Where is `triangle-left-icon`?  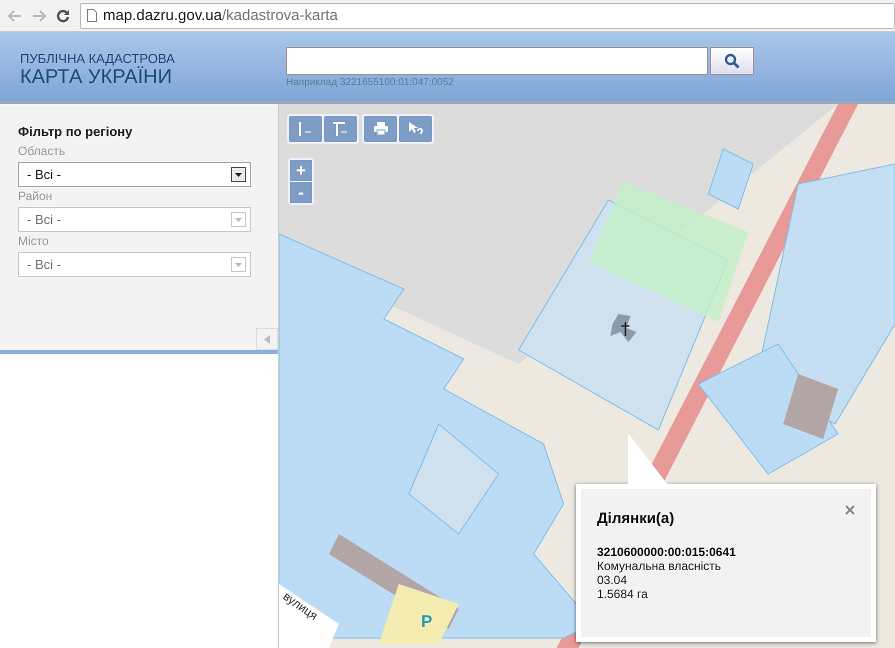
triangle-left-icon is located at coordinates (267, 339).